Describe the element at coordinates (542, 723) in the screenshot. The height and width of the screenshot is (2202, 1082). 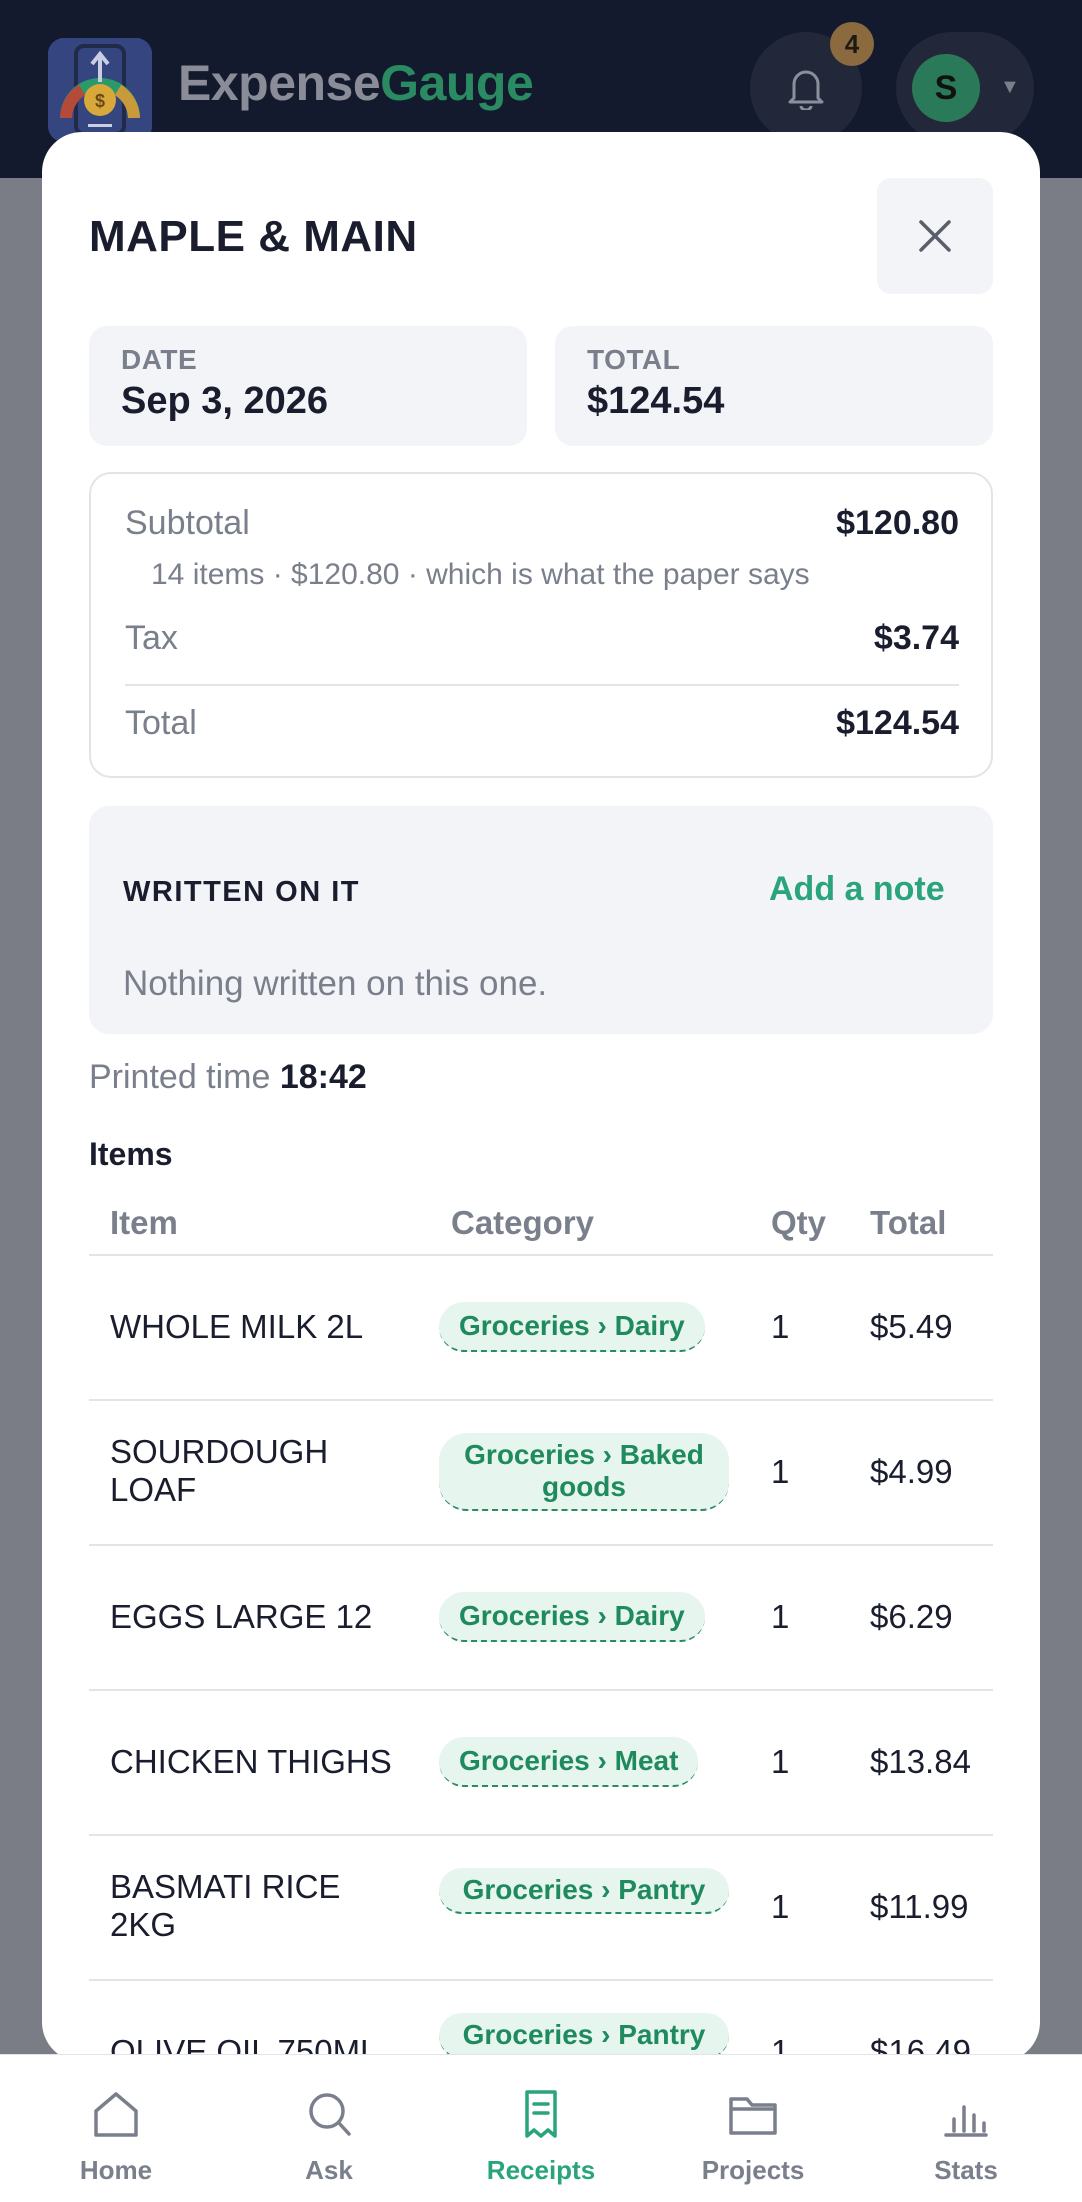
I see `total-row: Total $124.54` at that location.